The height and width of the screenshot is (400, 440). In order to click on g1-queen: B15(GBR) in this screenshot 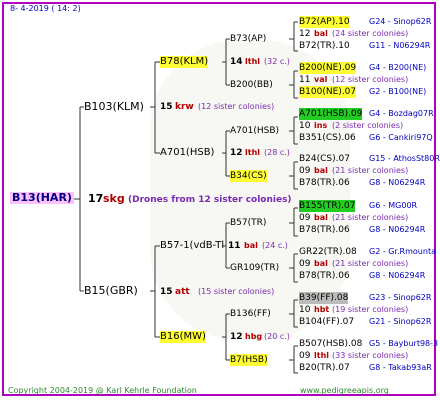, I will do `click(111, 290)`.